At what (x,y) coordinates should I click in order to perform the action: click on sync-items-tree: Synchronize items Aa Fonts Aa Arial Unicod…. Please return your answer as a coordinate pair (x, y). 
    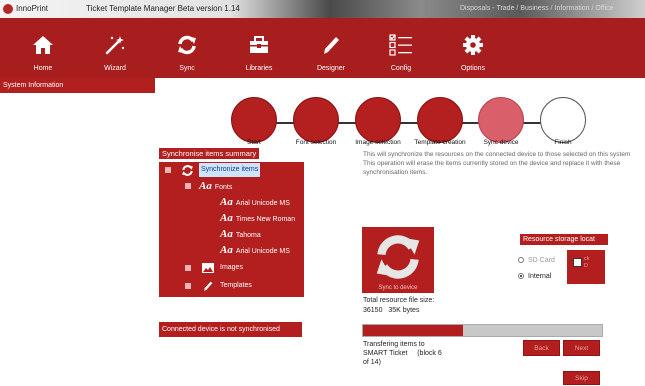
    Looking at the image, I should click on (231, 229).